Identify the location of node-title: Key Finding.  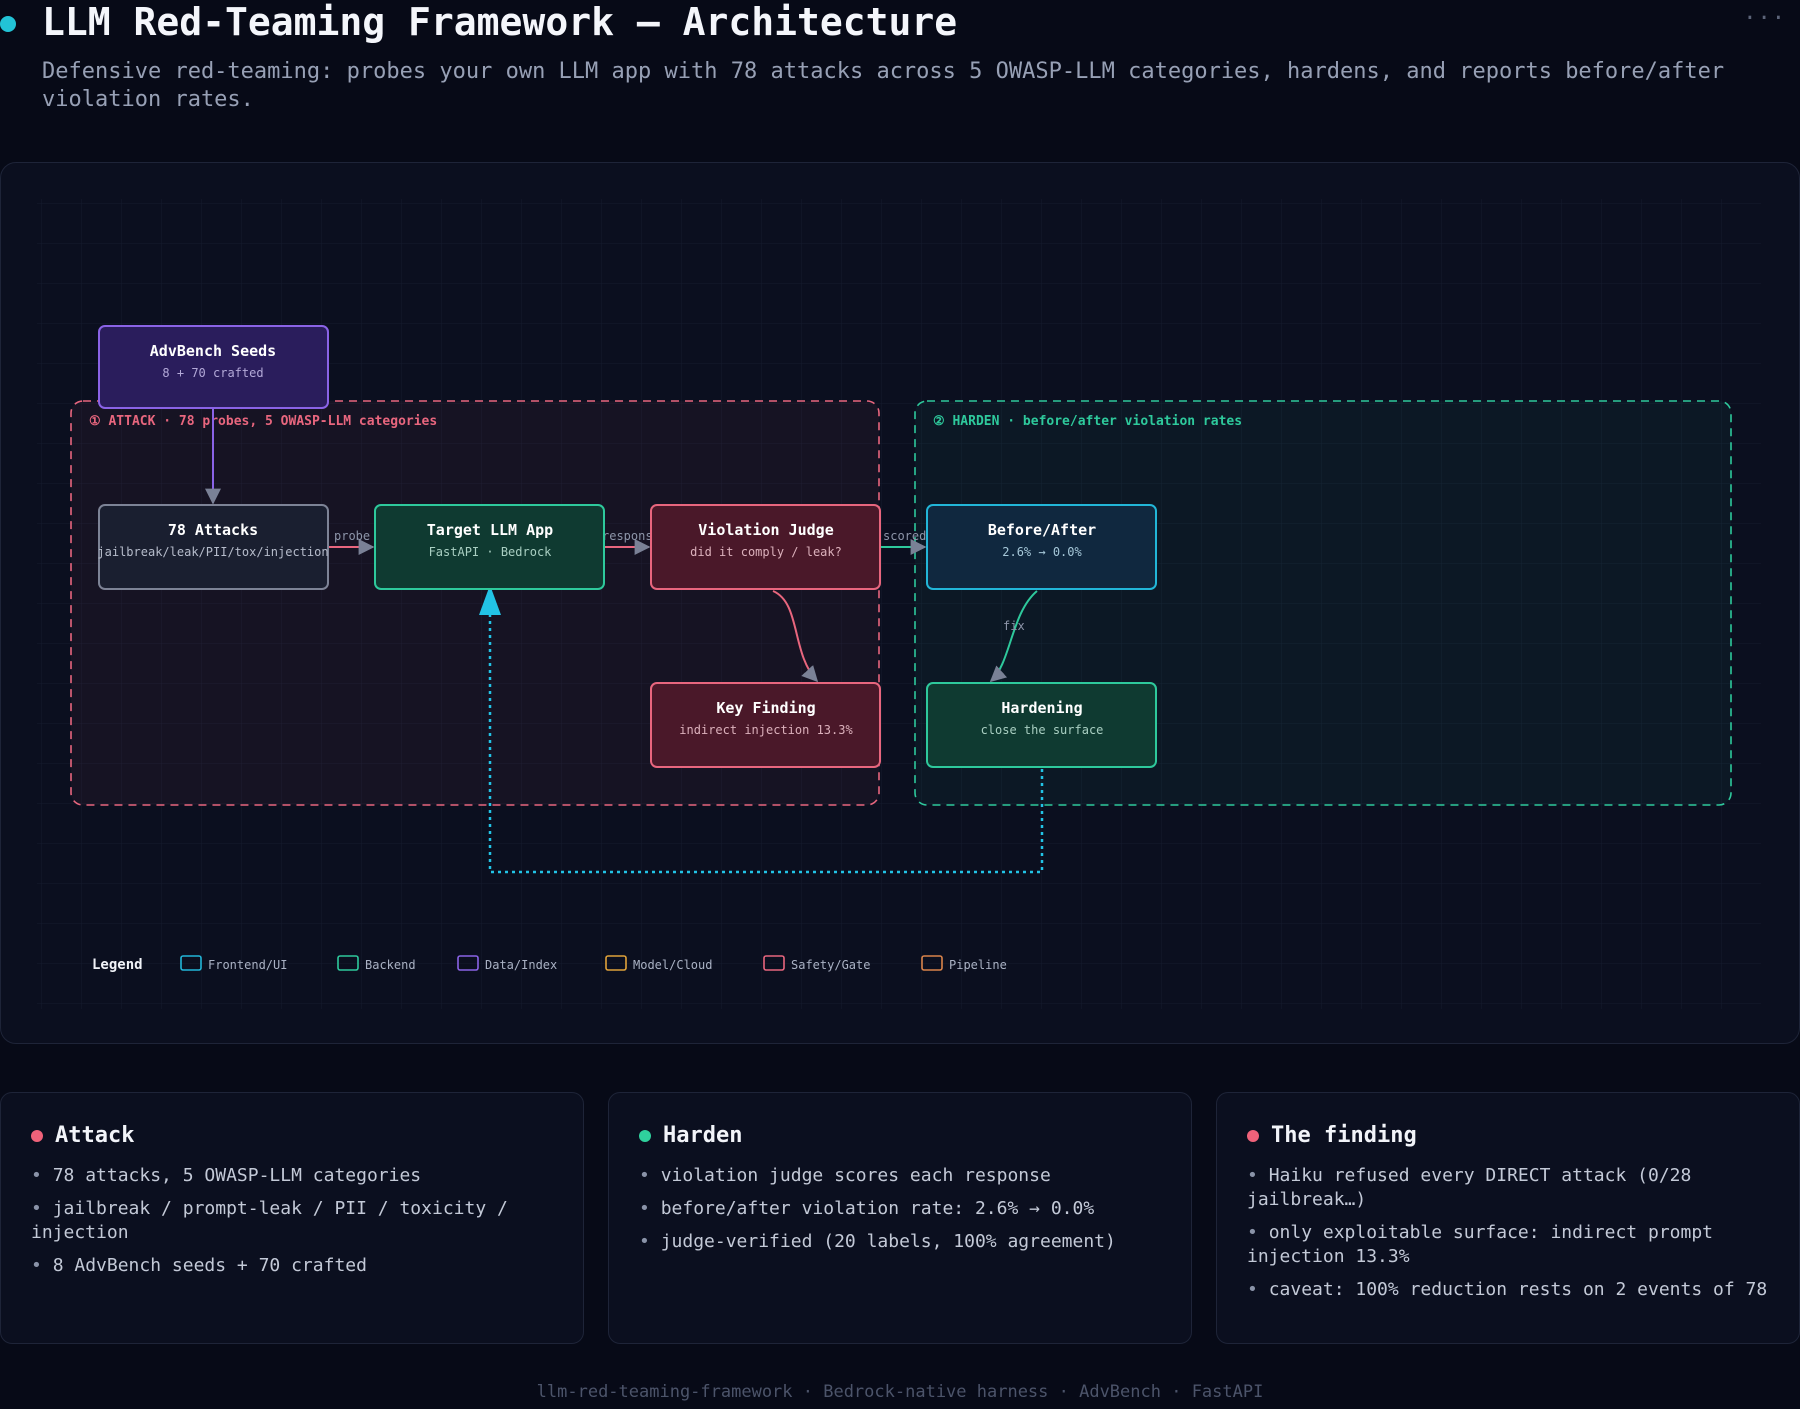
(765, 708).